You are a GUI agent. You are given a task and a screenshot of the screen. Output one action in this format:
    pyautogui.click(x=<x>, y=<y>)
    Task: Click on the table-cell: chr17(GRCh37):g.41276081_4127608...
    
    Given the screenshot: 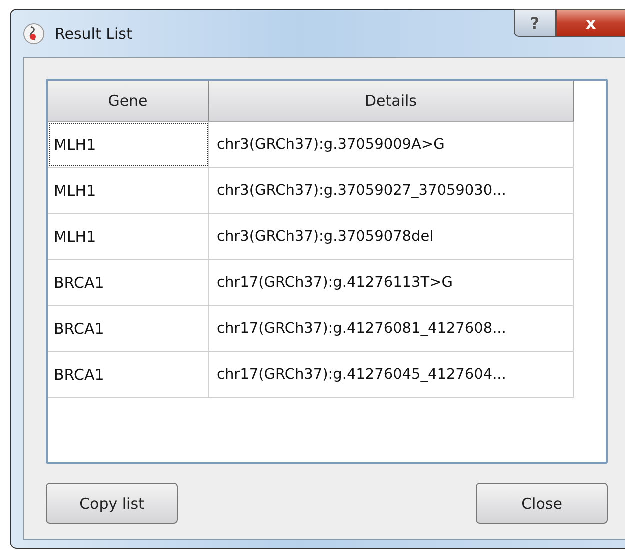 What is the action you would take?
    pyautogui.click(x=391, y=328)
    